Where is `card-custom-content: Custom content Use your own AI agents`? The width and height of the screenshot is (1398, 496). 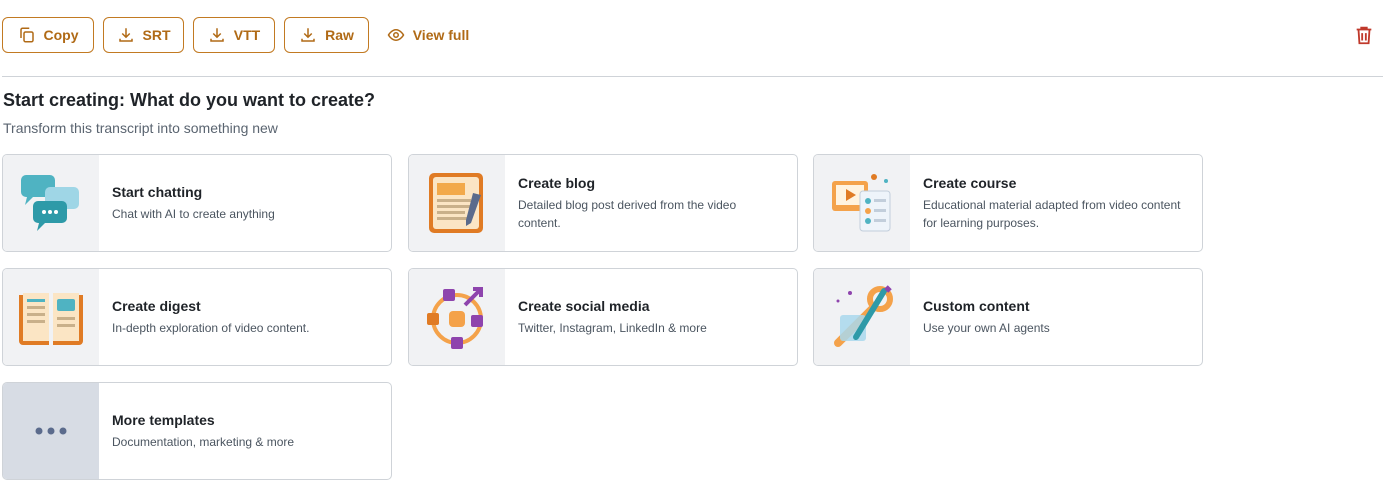 card-custom-content: Custom content Use your own AI agents is located at coordinates (1008, 317).